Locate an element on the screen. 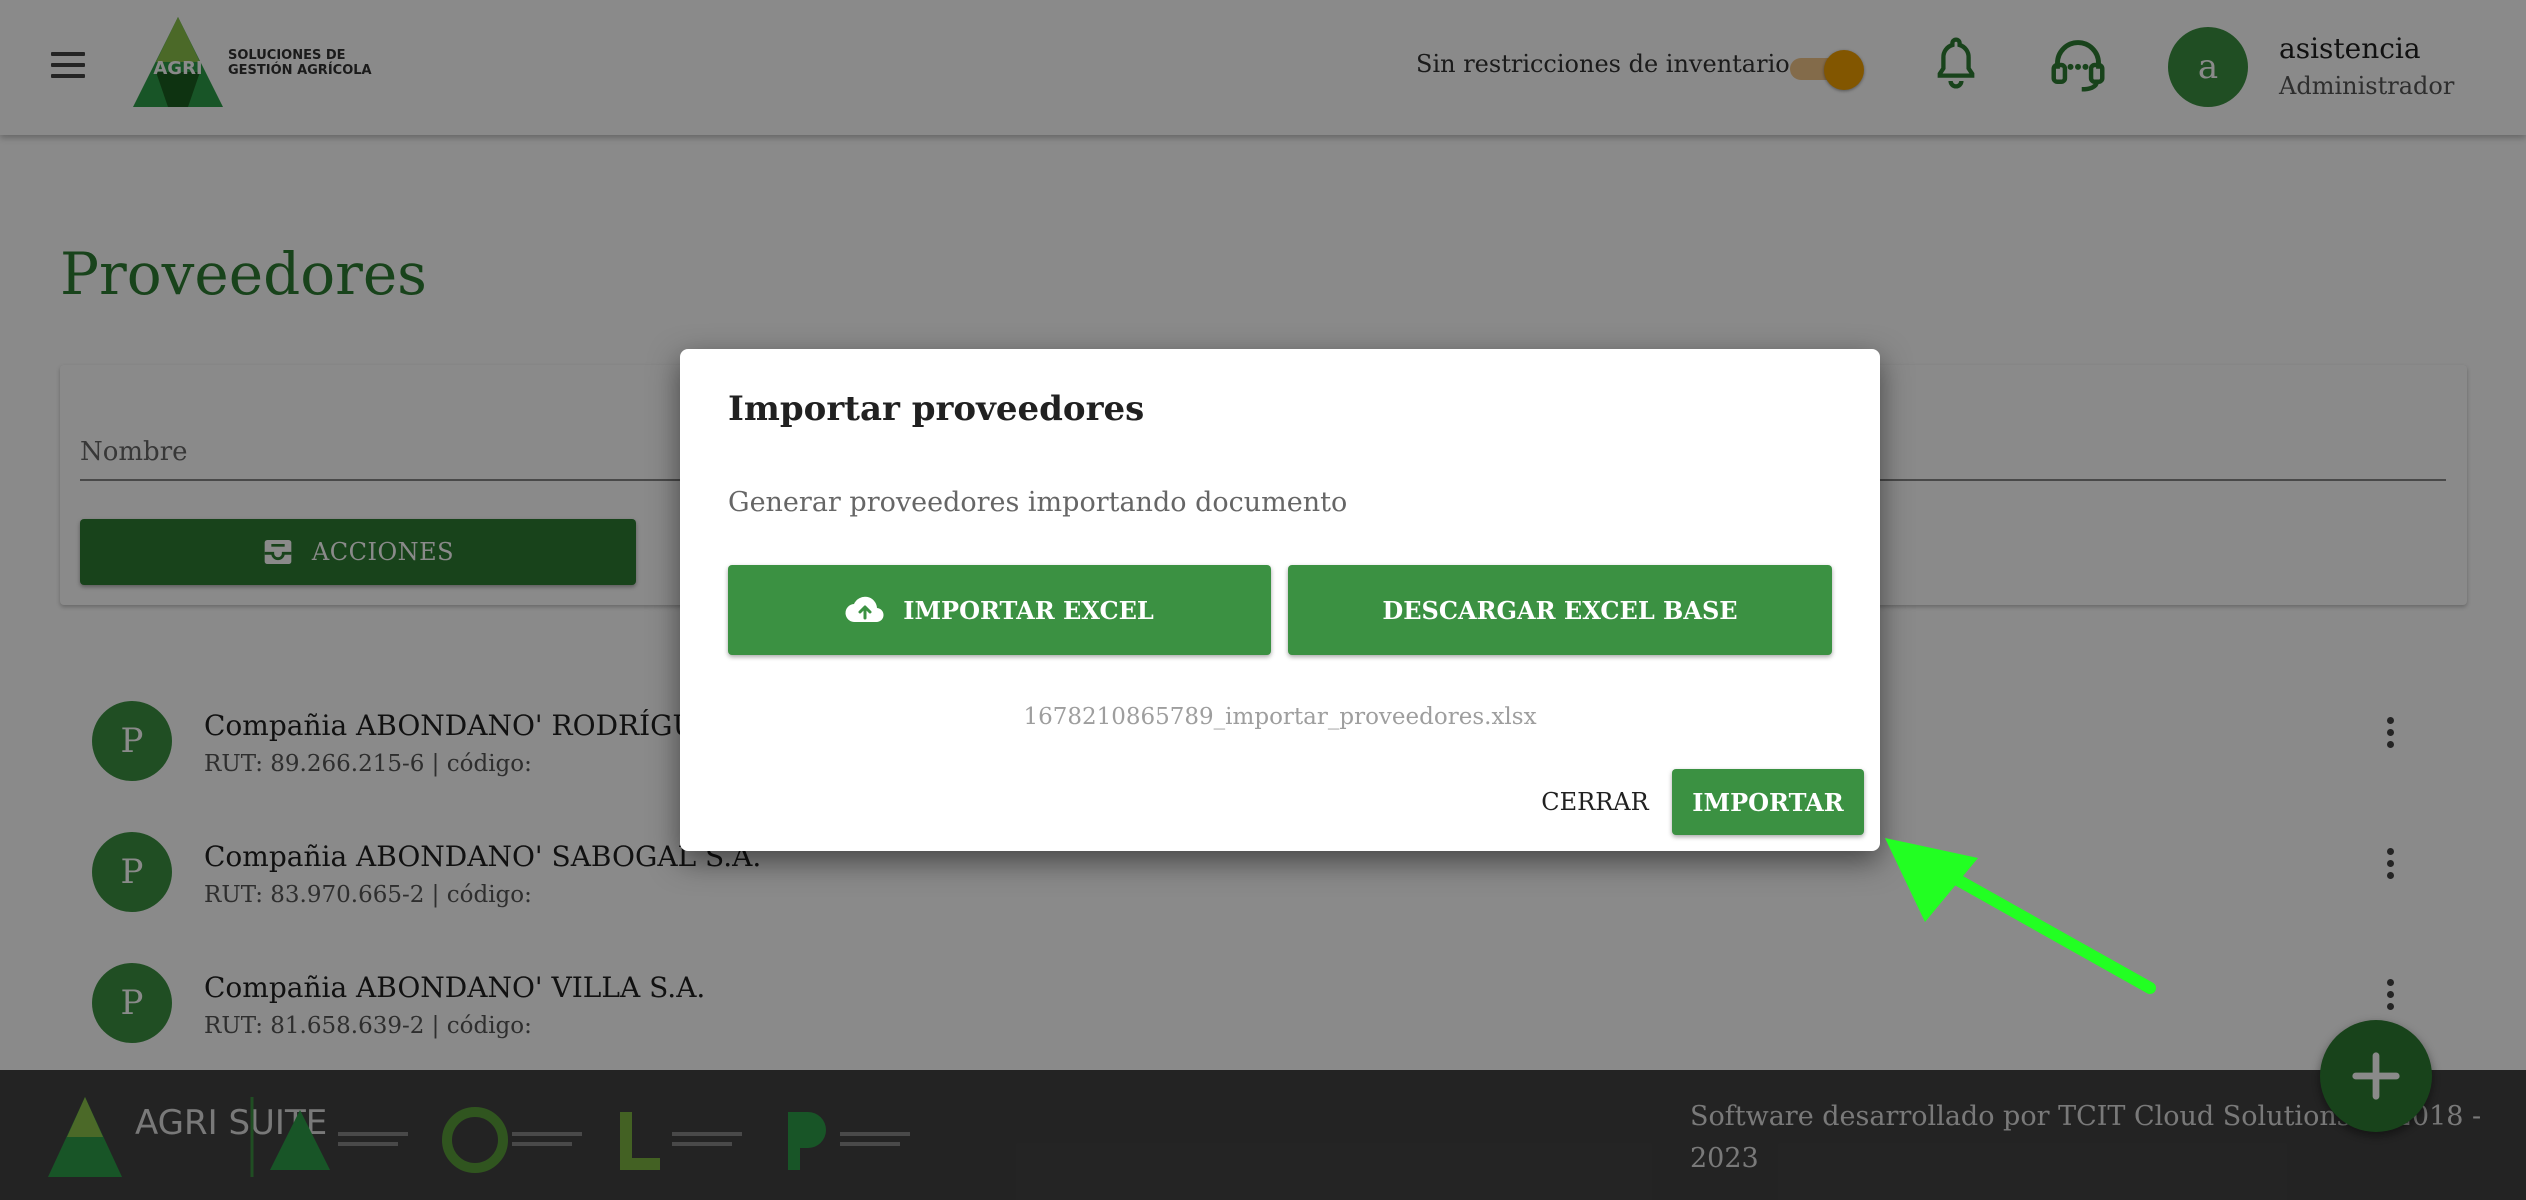 The width and height of the screenshot is (2526, 1200). import-excel-button: IMPORTAR EXCEL is located at coordinates (999, 610).